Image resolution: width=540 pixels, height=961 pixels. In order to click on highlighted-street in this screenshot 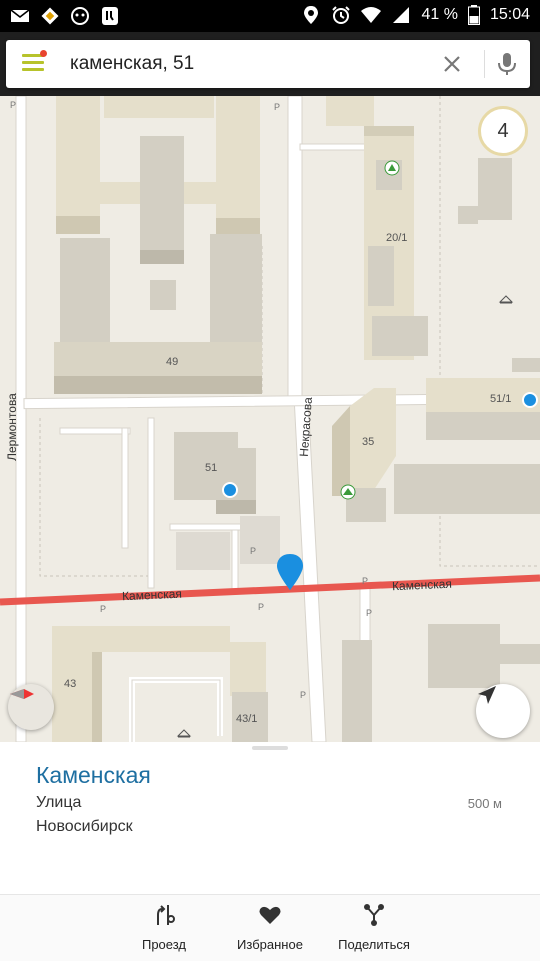, I will do `click(270, 590)`.